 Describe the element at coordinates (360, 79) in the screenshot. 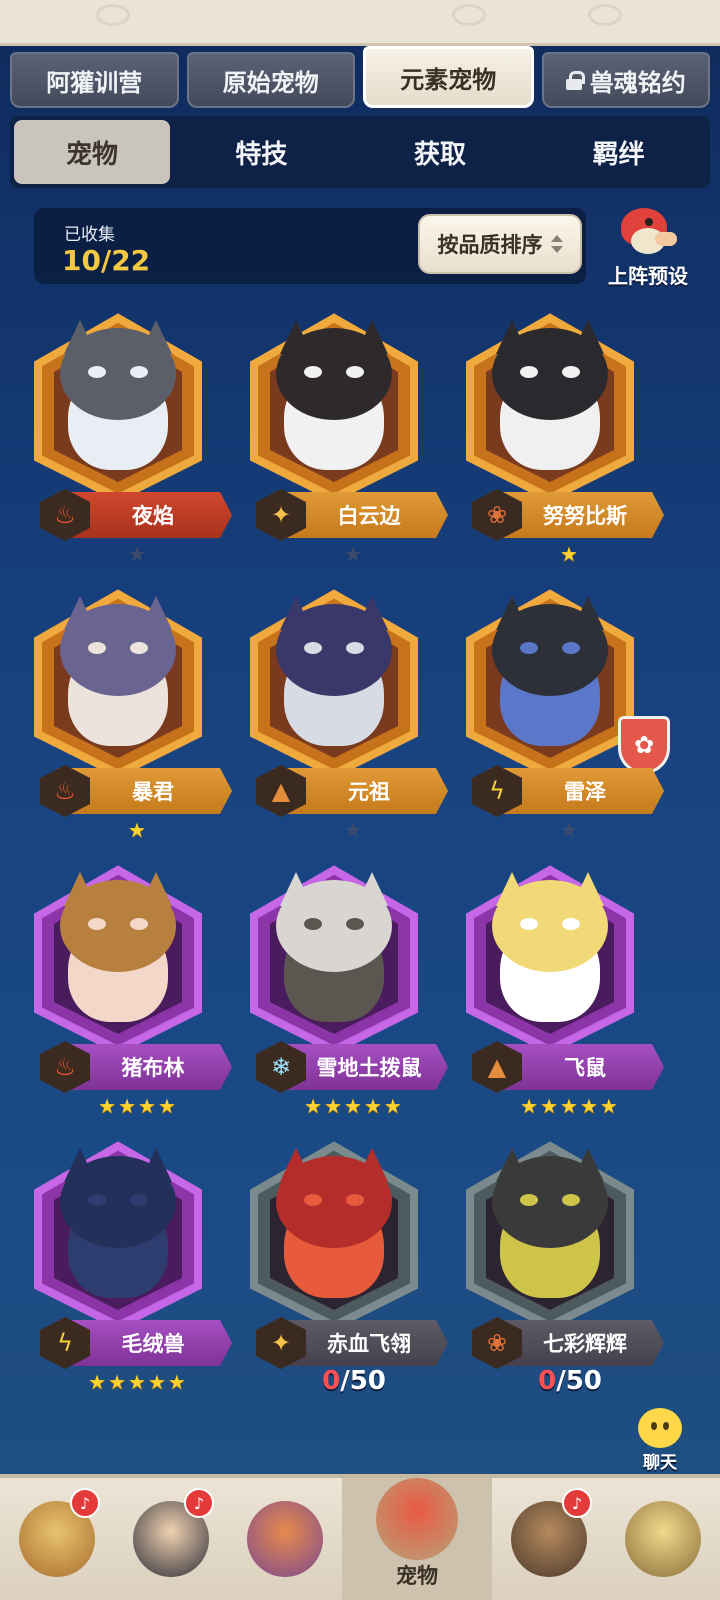

I see `main-tab-bar: 阿獾训营 原始宠物 元素宠物 兽魂铭约` at that location.